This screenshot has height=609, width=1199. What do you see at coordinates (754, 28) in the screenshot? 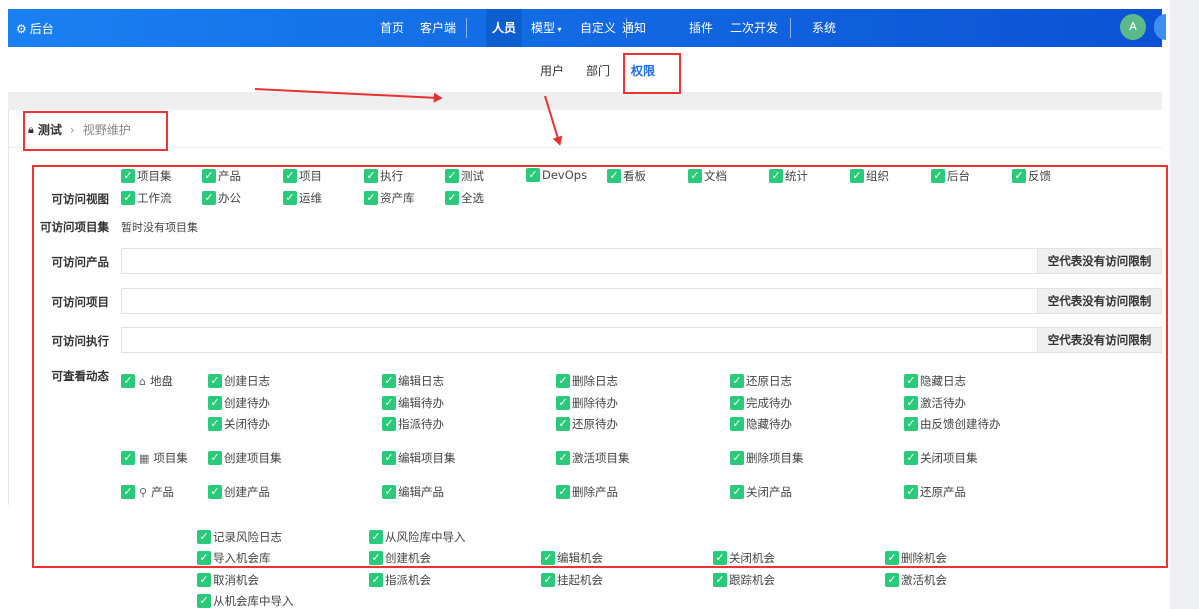
I see `nav-item: 二次开发` at bounding box center [754, 28].